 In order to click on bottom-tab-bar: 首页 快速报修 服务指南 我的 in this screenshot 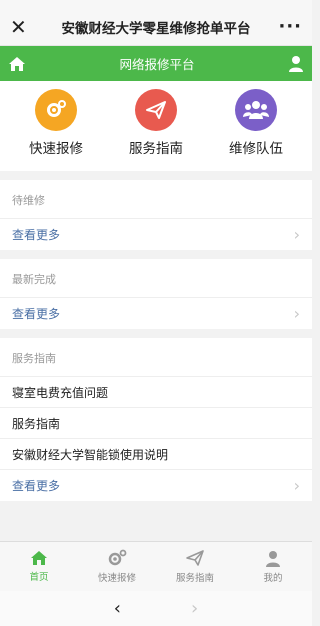, I will do `click(156, 566)`.